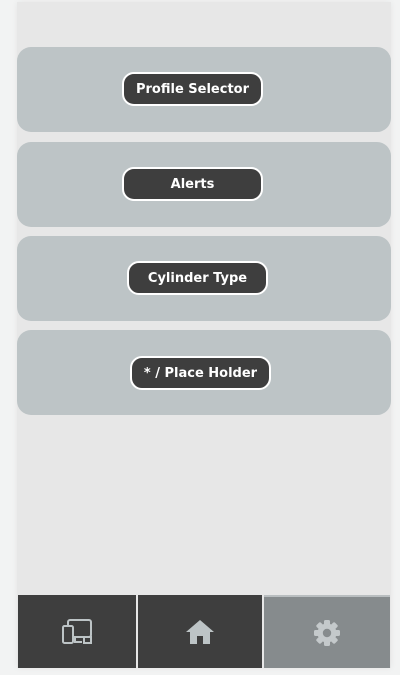 The height and width of the screenshot is (675, 400). I want to click on menu-card-profile-selector: Profile Selector, so click(204, 89).